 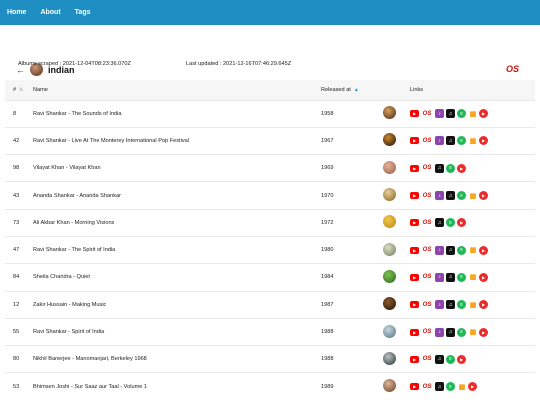 What do you see at coordinates (177, 304) in the screenshot?
I see `album-name: Zakir Hussain - Making Music` at bounding box center [177, 304].